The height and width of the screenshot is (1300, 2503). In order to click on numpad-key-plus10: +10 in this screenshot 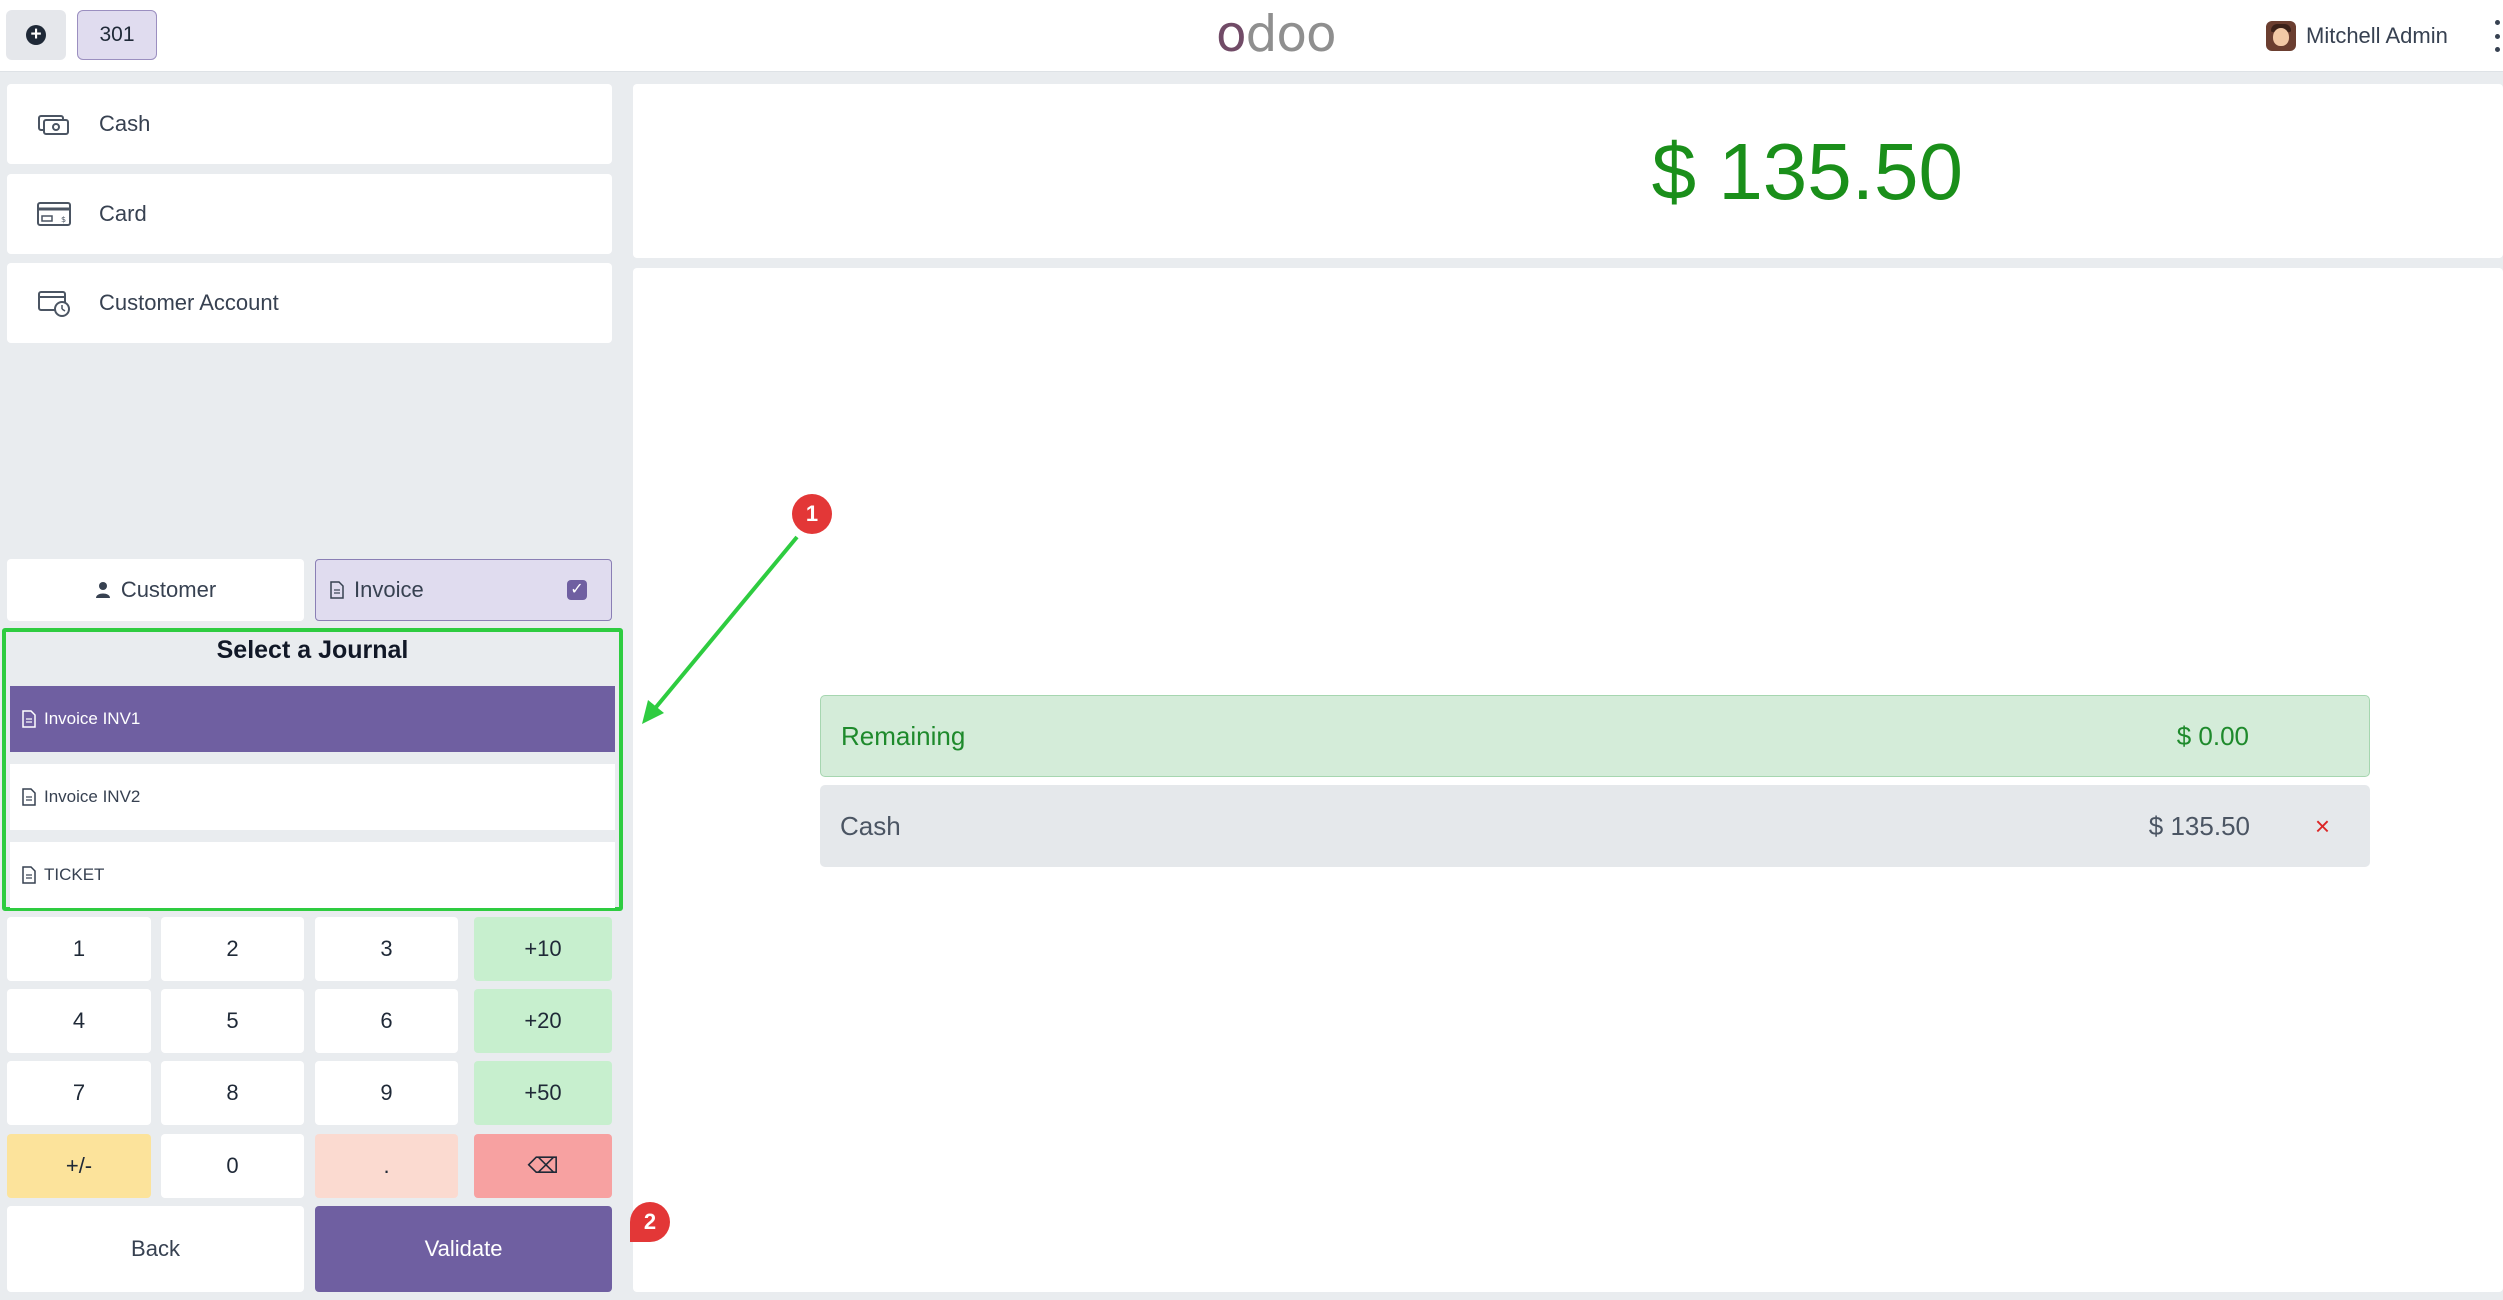, I will do `click(543, 949)`.